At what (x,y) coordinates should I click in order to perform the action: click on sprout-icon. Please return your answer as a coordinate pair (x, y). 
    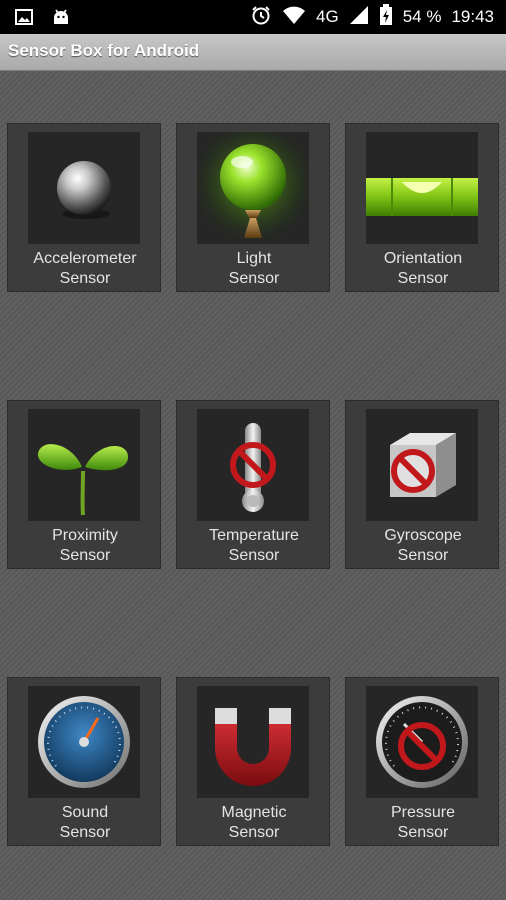
    Looking at the image, I should click on (82, 480).